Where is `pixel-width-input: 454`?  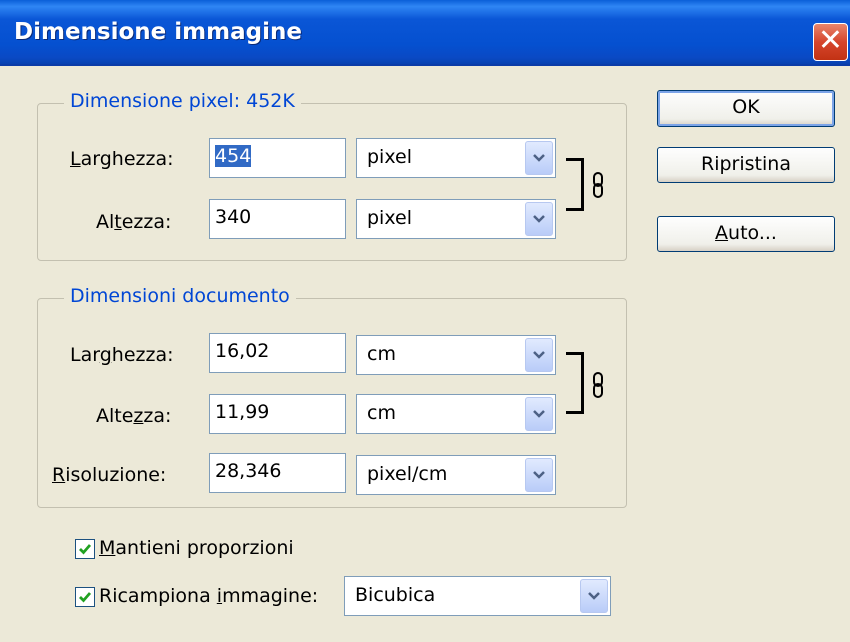 pixel-width-input: 454 is located at coordinates (277, 158).